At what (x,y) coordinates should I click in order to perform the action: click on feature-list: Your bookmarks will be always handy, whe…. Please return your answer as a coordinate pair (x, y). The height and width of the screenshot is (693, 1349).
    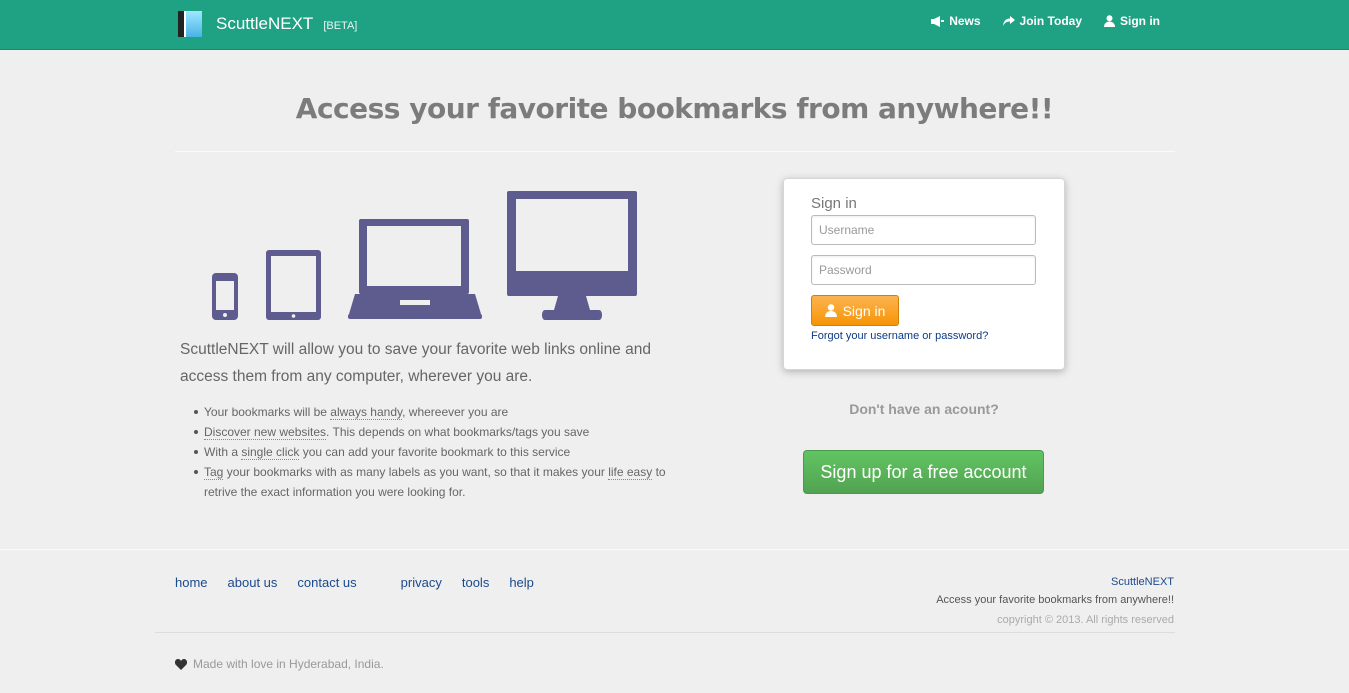
    Looking at the image, I should click on (432, 452).